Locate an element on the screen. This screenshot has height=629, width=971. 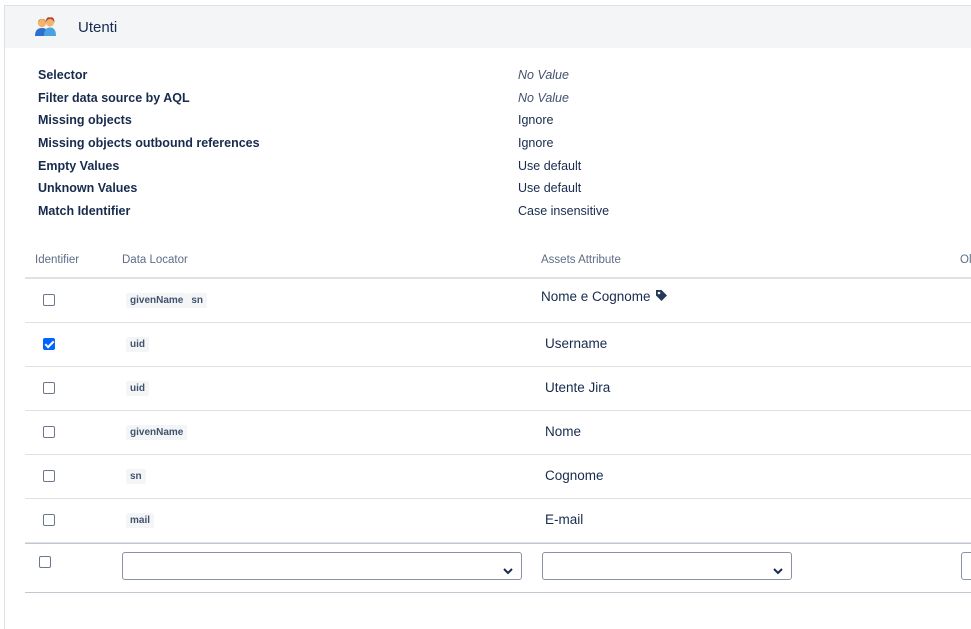
table-row: uid Utente Jira is located at coordinates (498, 389).